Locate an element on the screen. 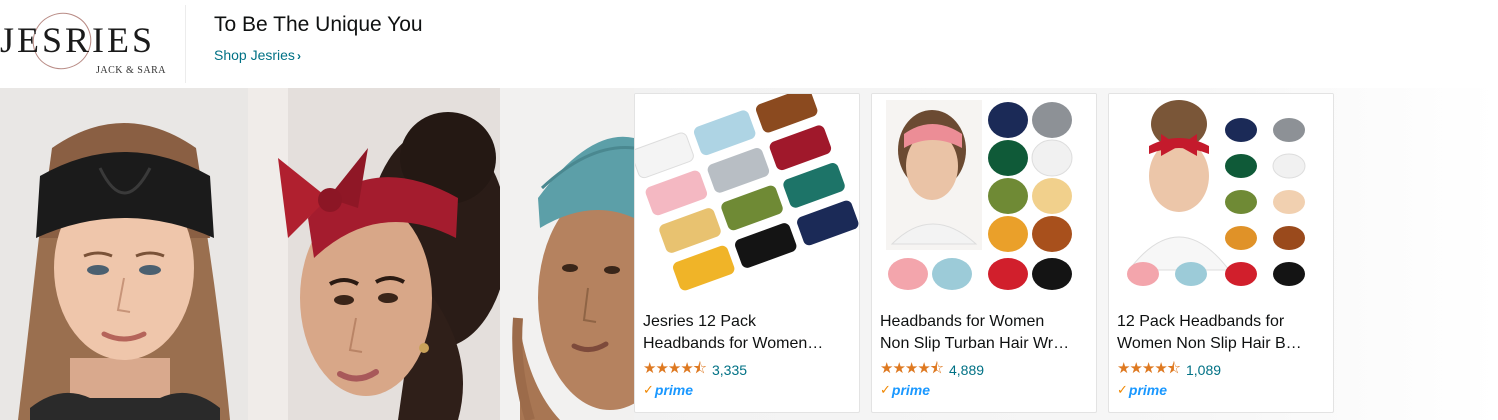 The image size is (1498, 420). product-title-line1: 12 Pack Headbands for is located at coordinates (1201, 321).